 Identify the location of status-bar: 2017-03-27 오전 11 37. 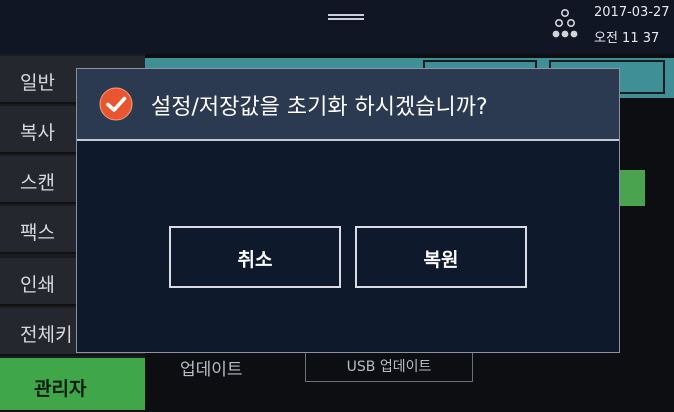
(337, 27).